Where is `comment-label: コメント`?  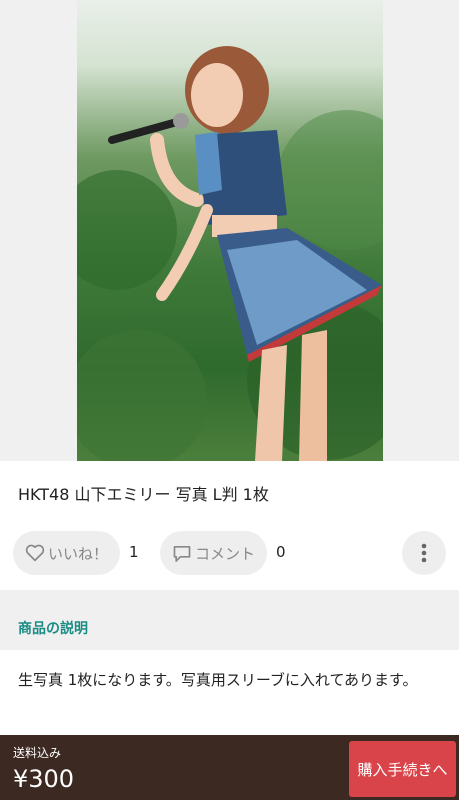
comment-label: コメント is located at coordinates (224, 553).